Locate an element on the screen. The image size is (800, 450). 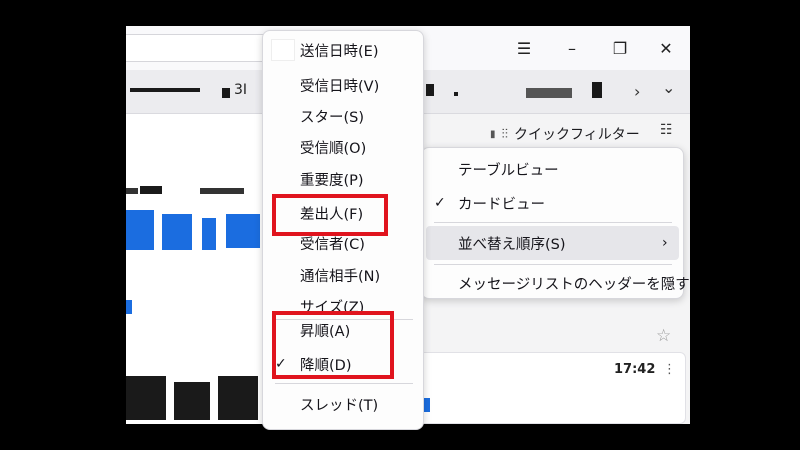
menu-item-sort-order: 並べ替え順序(S) › is located at coordinates (552, 243).